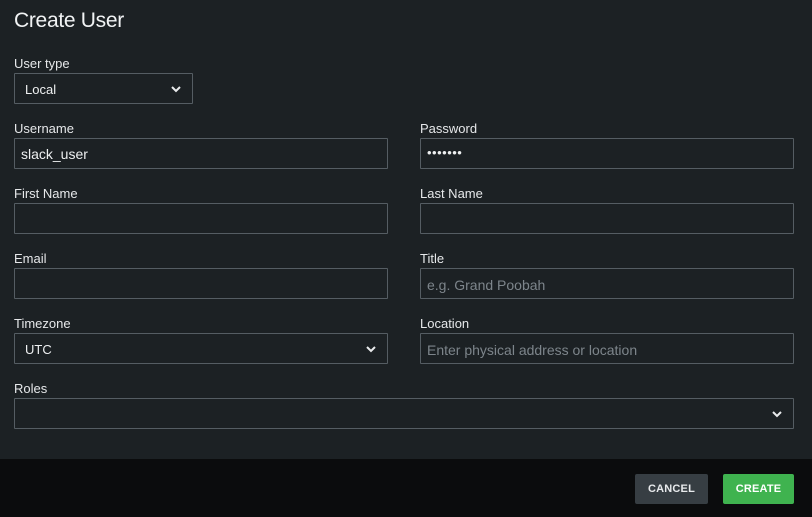  What do you see at coordinates (449, 128) in the screenshot?
I see `password-label: Password` at bounding box center [449, 128].